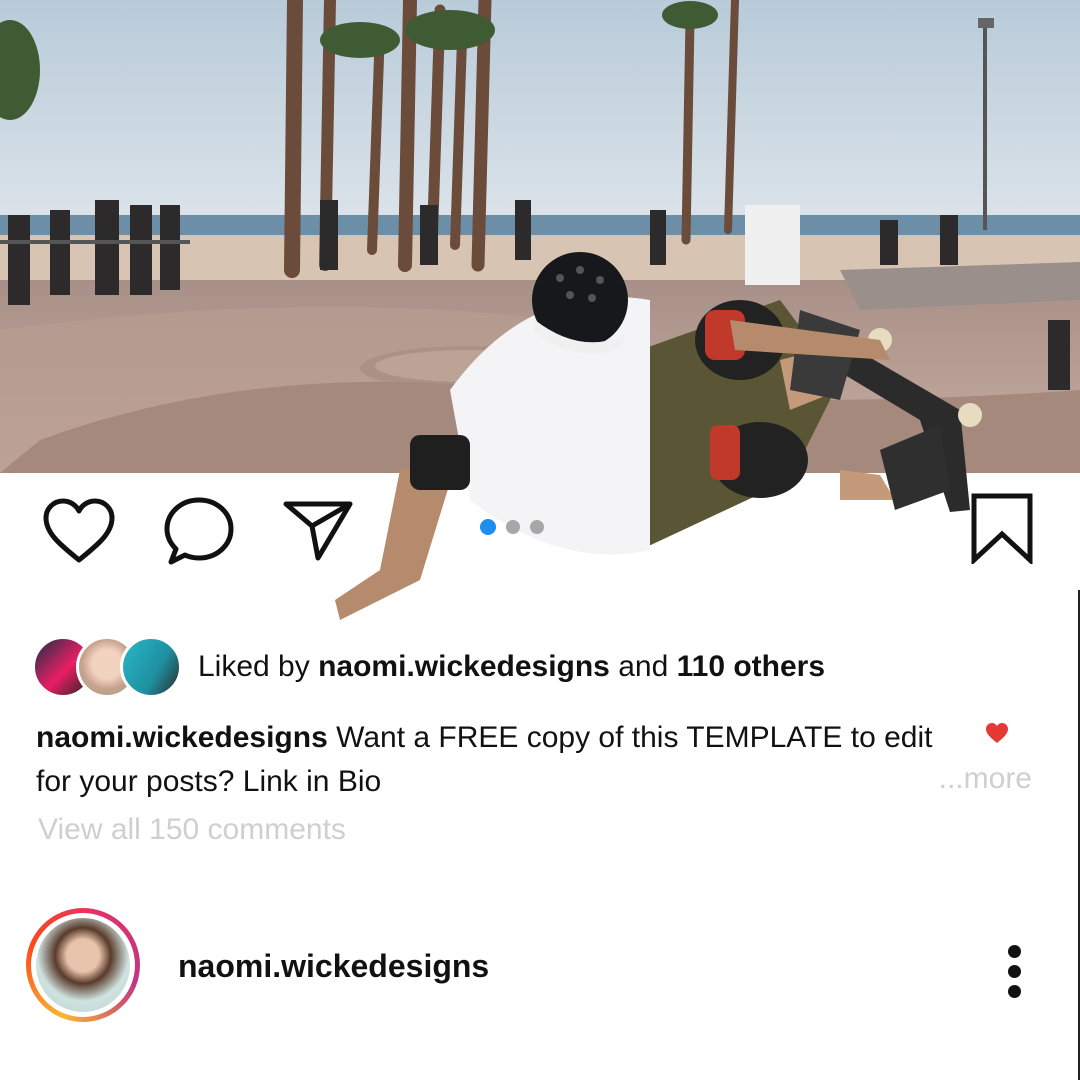 Image resolution: width=1080 pixels, height=1080 pixels. I want to click on caption-more-link: ...more, so click(985, 779).